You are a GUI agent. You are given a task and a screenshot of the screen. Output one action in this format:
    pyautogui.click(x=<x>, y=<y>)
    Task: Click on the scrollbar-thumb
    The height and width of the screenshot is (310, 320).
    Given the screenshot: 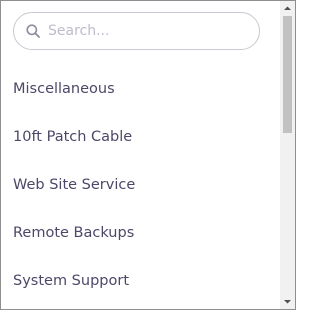 What is the action you would take?
    pyautogui.click(x=287, y=74)
    